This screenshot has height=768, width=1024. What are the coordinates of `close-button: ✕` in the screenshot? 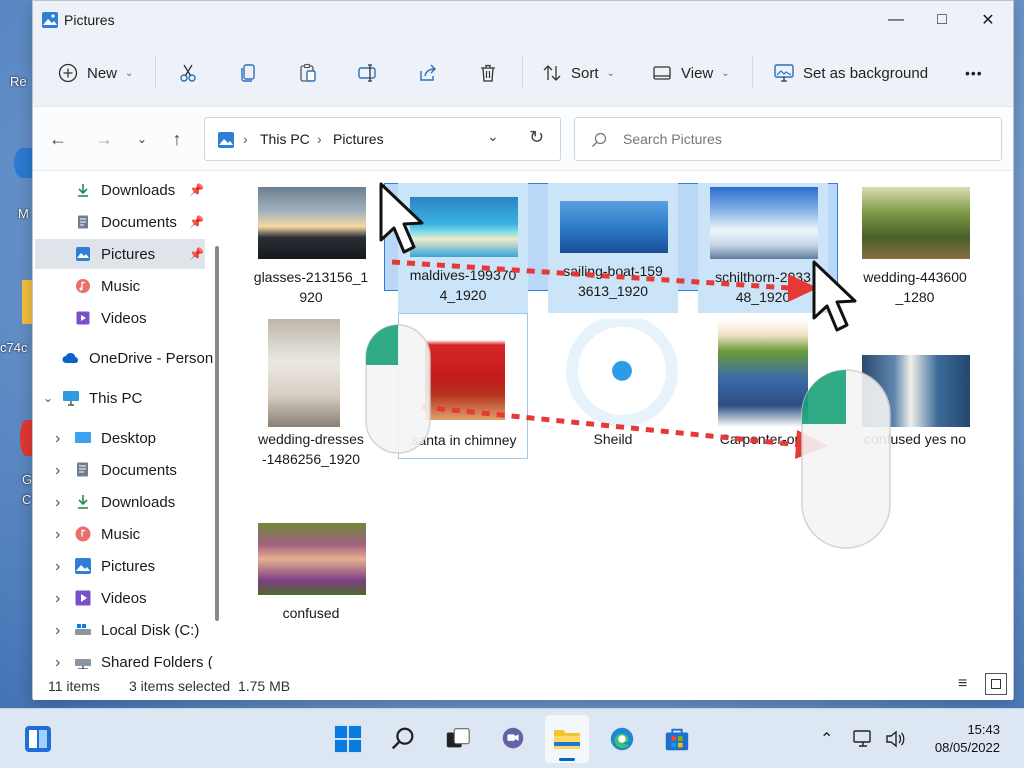 It's located at (988, 20).